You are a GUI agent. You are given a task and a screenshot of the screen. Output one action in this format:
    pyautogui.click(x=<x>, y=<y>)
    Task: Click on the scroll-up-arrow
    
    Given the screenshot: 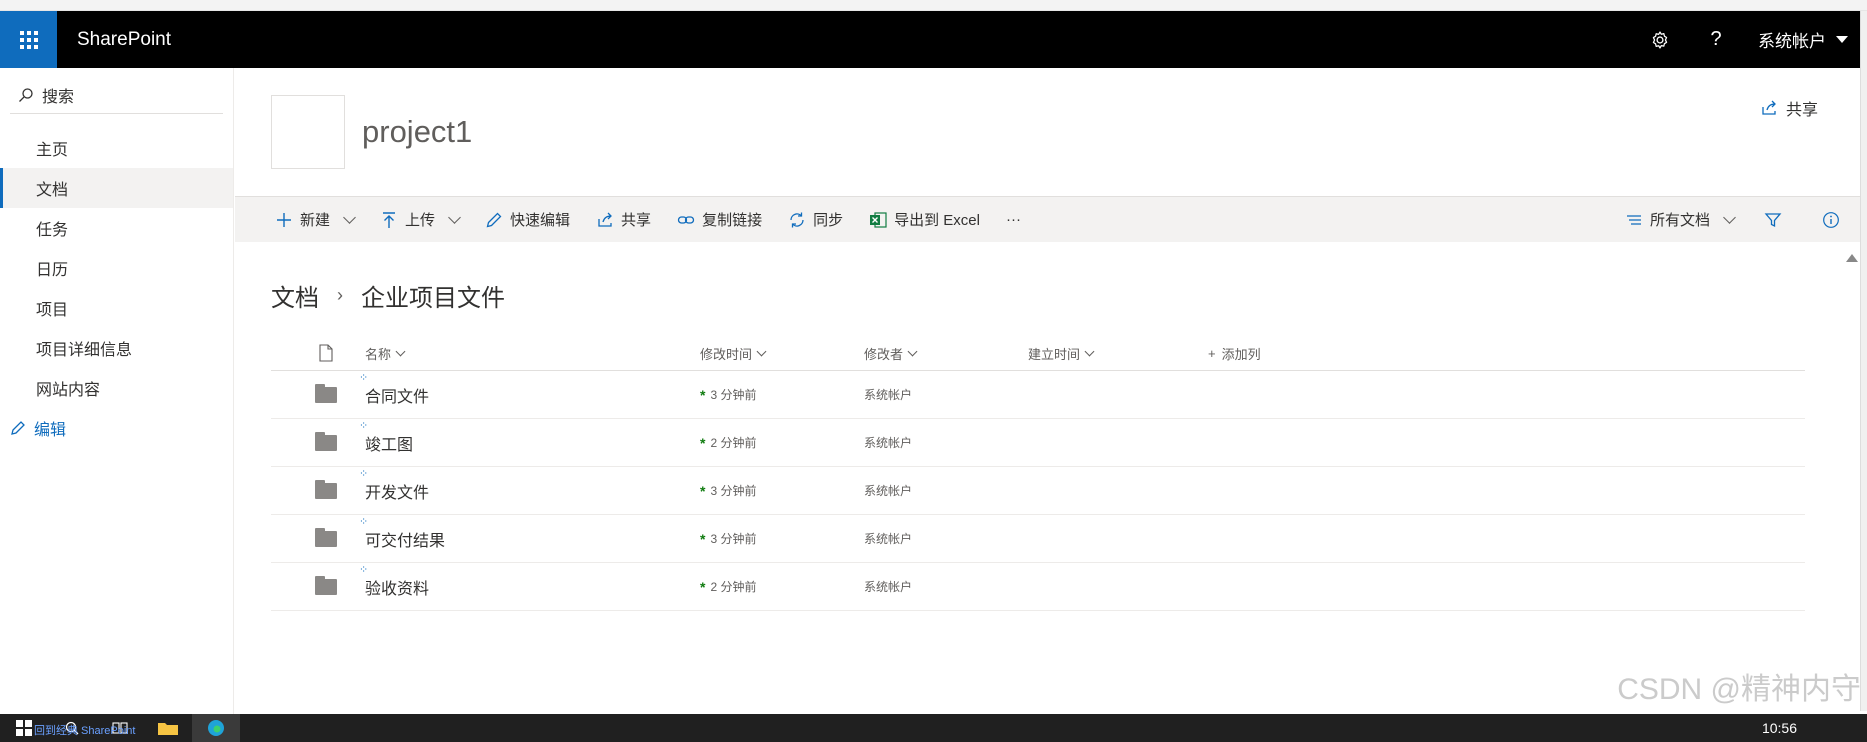 What is the action you would take?
    pyautogui.click(x=1852, y=258)
    